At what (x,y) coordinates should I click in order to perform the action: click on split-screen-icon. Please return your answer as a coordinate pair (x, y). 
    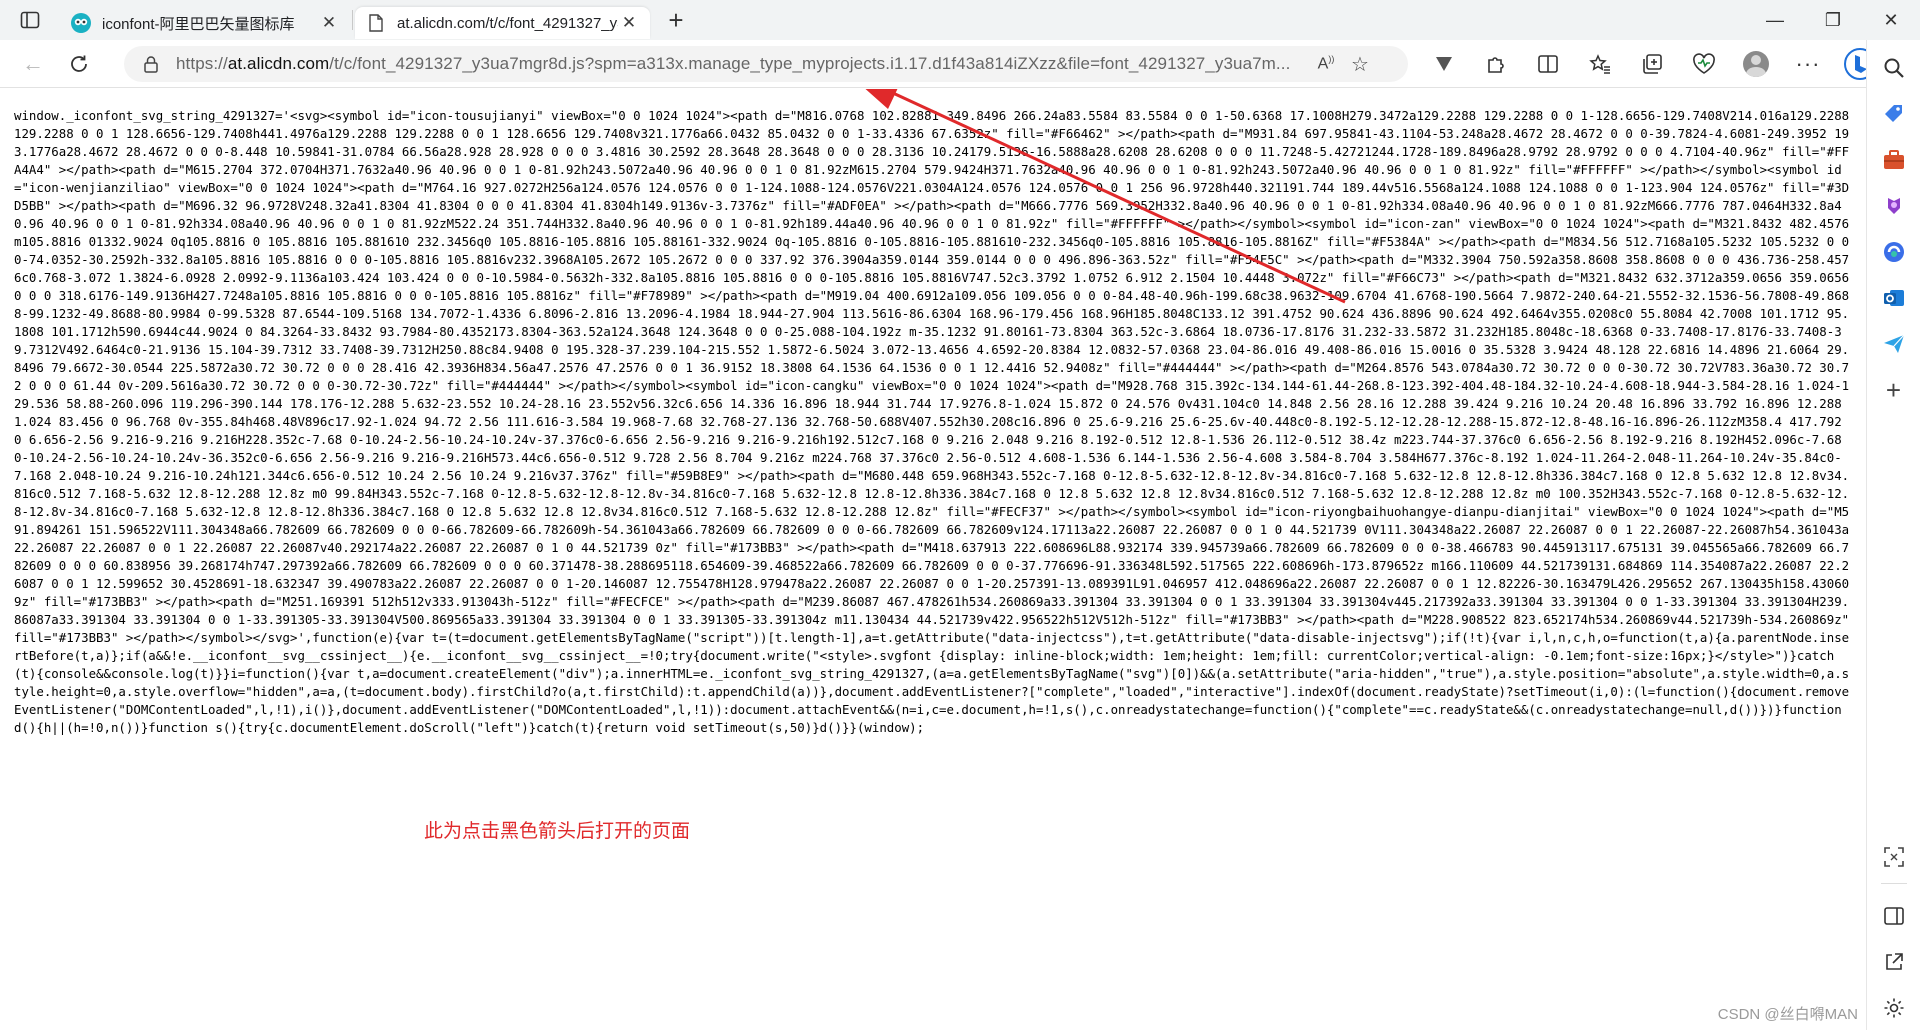
    Looking at the image, I should click on (1548, 64).